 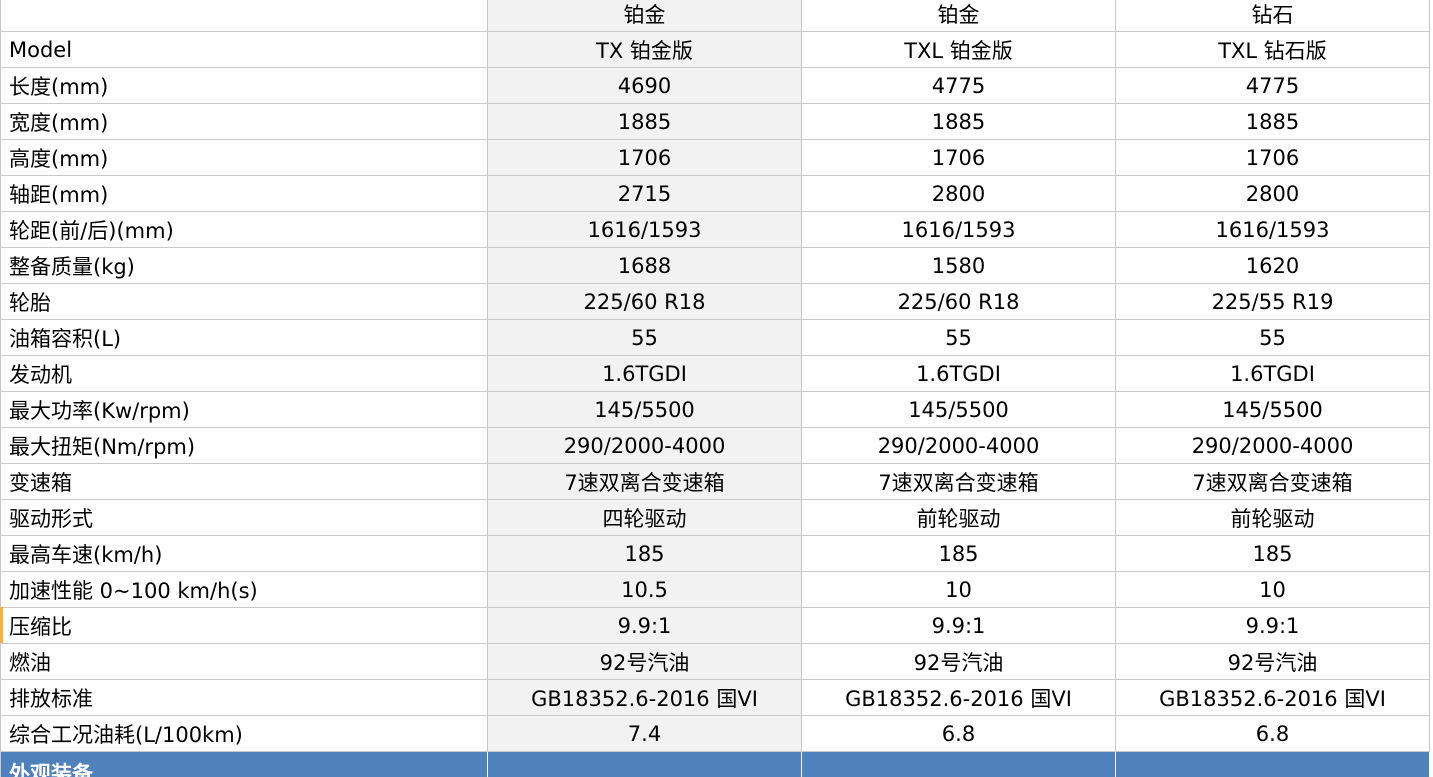 I want to click on cell: TXL 铂金版, so click(x=958, y=49).